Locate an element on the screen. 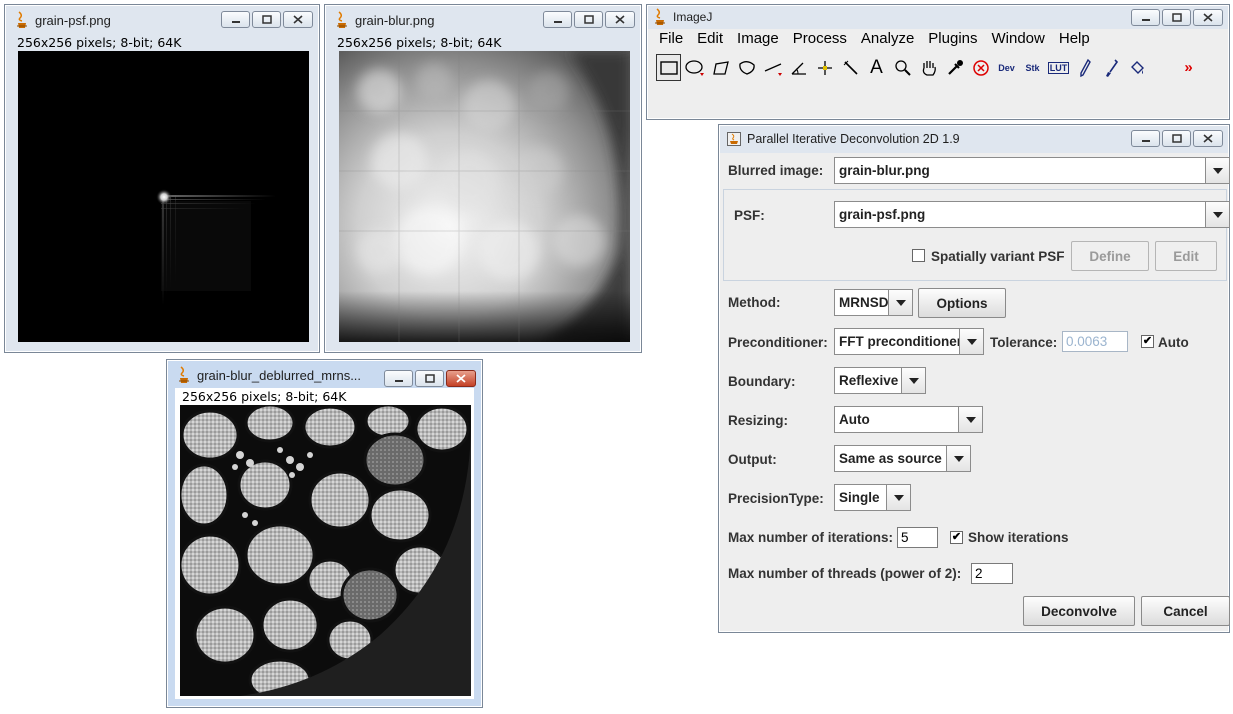  method-select: MRNSD is located at coordinates (873, 302).